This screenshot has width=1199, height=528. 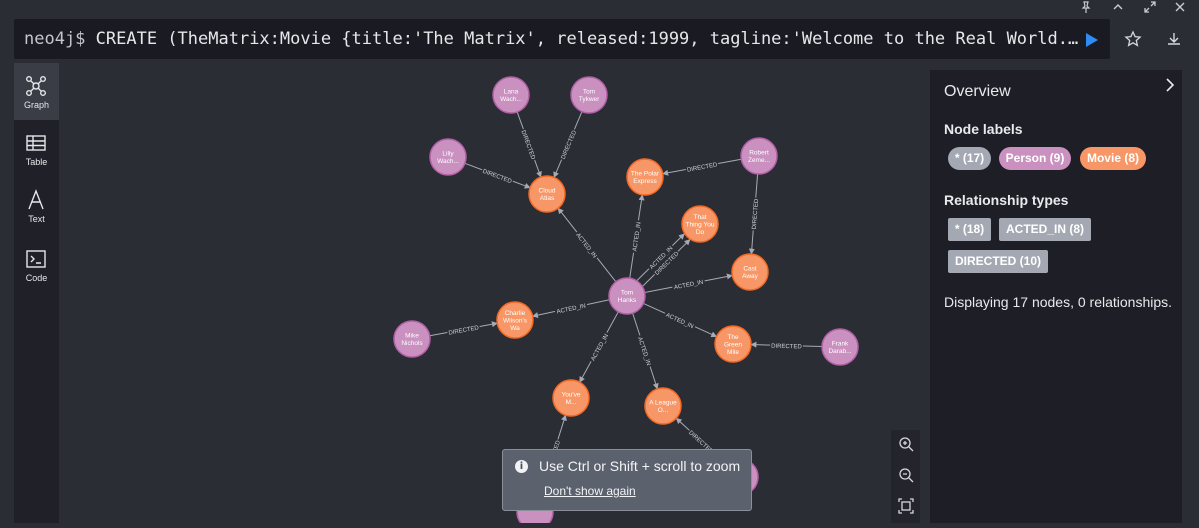 I want to click on sidebar-item-code: Code, so click(x=36, y=264).